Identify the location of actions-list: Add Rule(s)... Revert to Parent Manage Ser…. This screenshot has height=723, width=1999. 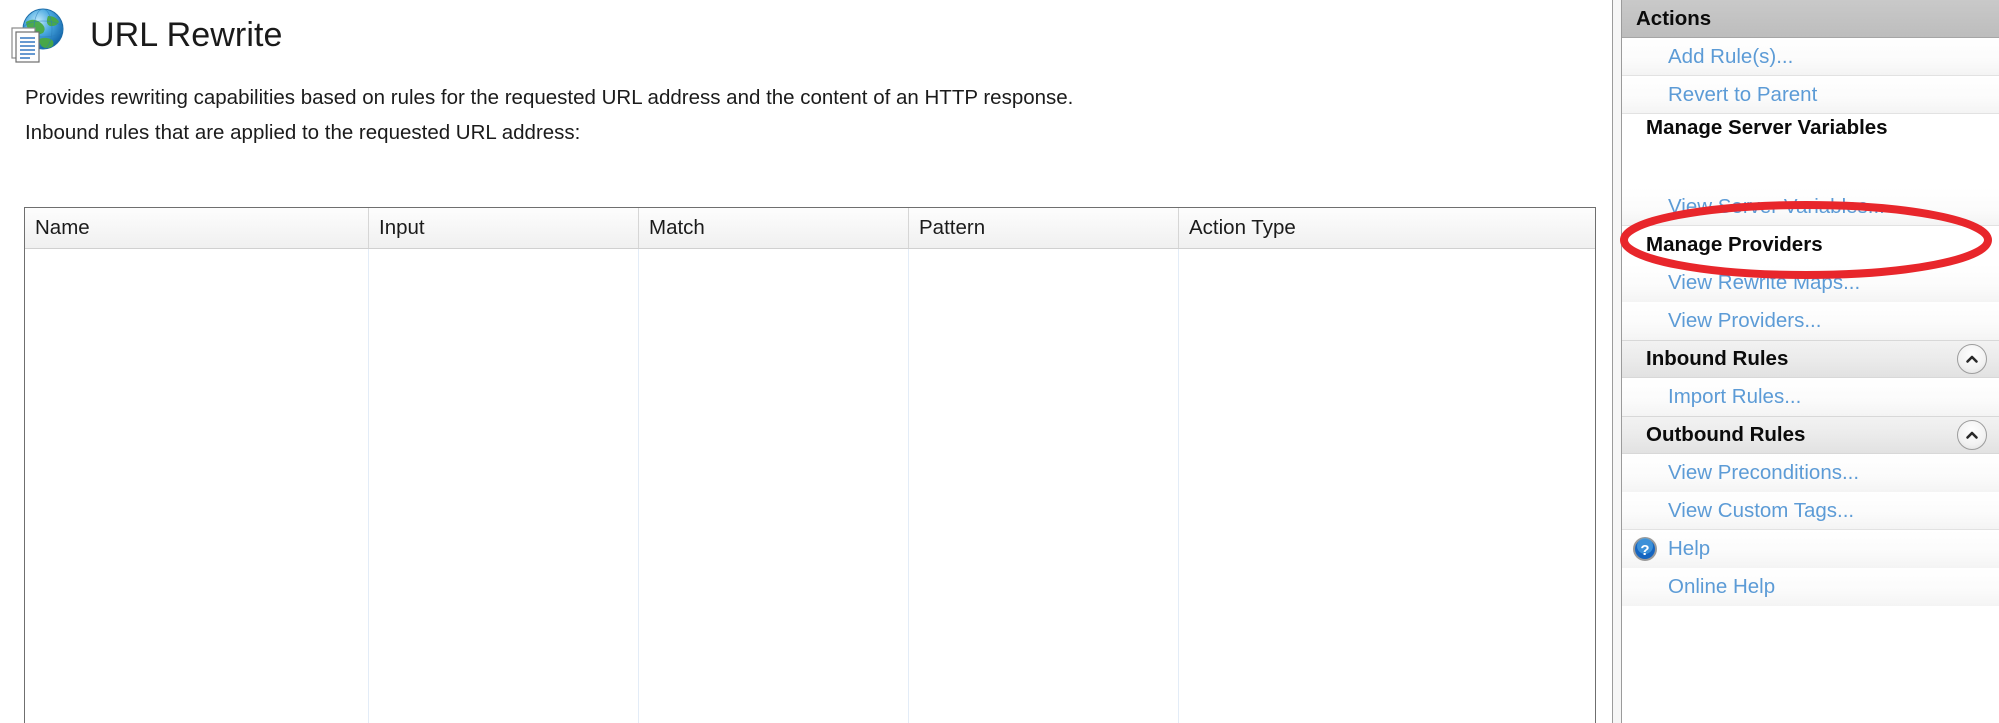
(1810, 322).